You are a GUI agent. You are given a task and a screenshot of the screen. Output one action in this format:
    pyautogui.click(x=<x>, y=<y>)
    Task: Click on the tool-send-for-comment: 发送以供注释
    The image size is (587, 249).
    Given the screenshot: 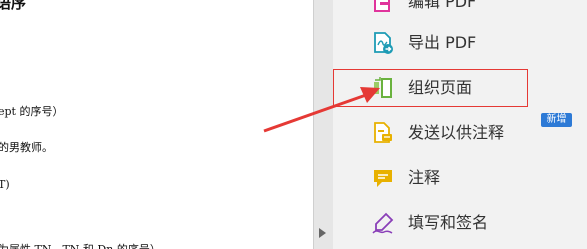 What is the action you would take?
    pyautogui.click(x=433, y=133)
    